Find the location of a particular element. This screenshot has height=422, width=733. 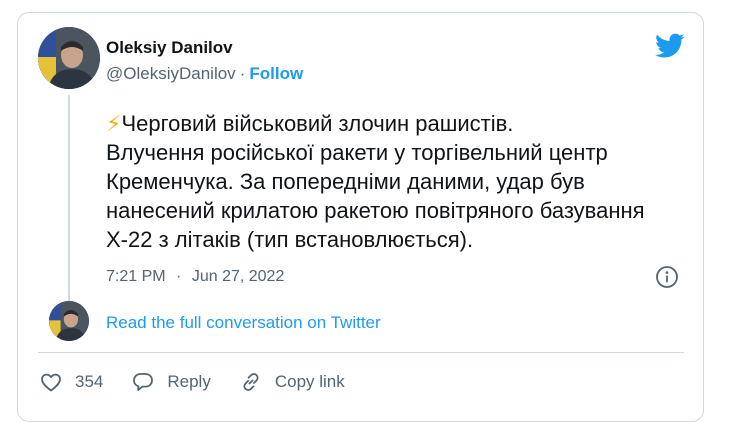

thread-avatar is located at coordinates (69, 321).